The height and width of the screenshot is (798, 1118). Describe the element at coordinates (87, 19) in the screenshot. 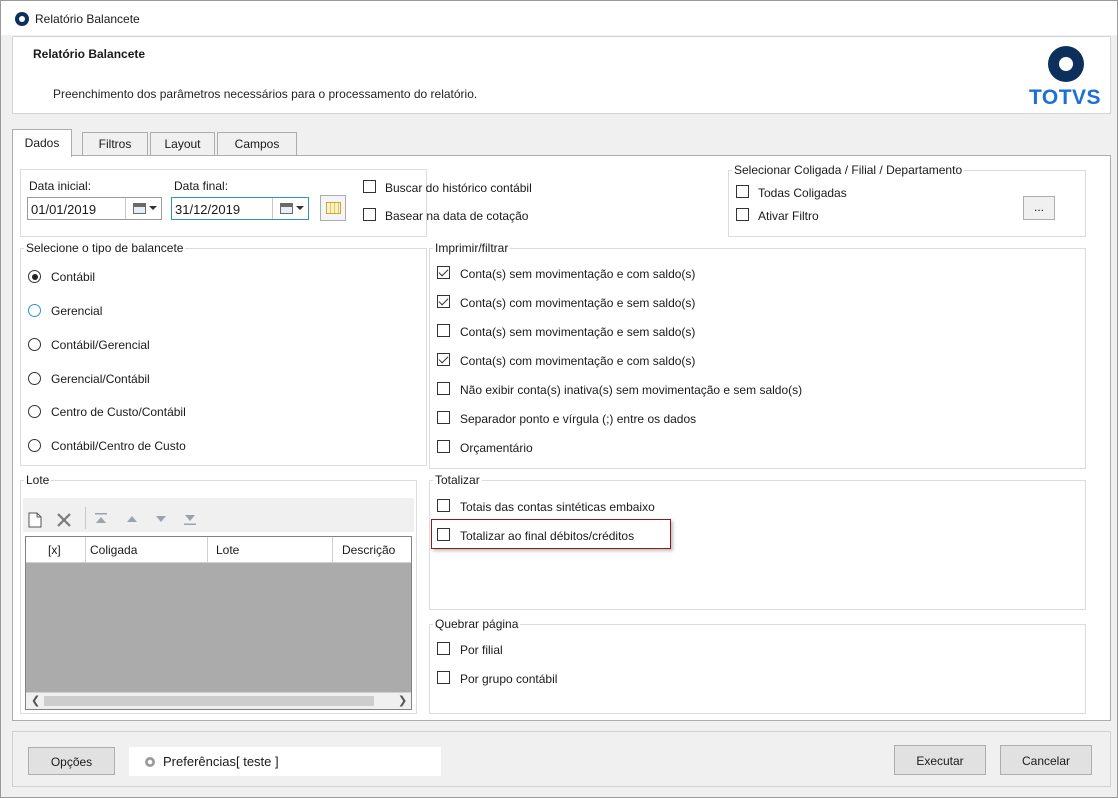

I see `window-title: Relatório Balancete` at that location.